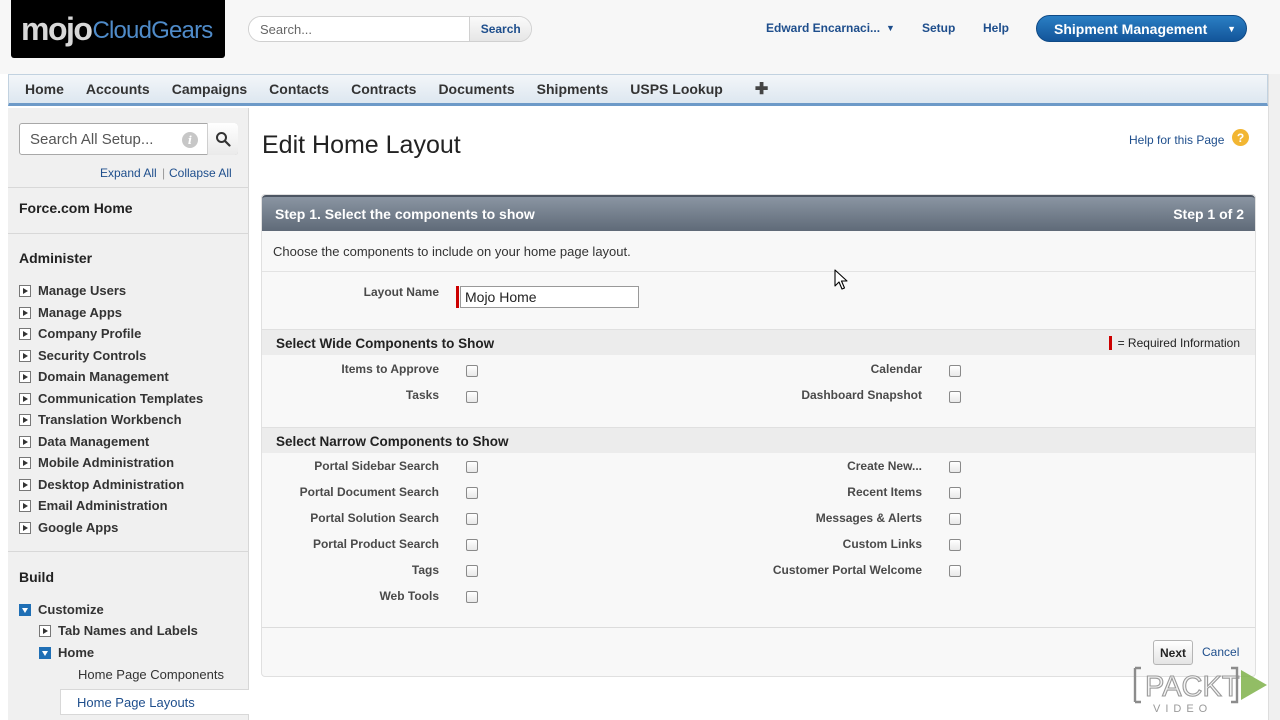 This screenshot has height=720, width=1280. Describe the element at coordinates (299, 89) in the screenshot. I see `tab-contacts: Contacts` at that location.